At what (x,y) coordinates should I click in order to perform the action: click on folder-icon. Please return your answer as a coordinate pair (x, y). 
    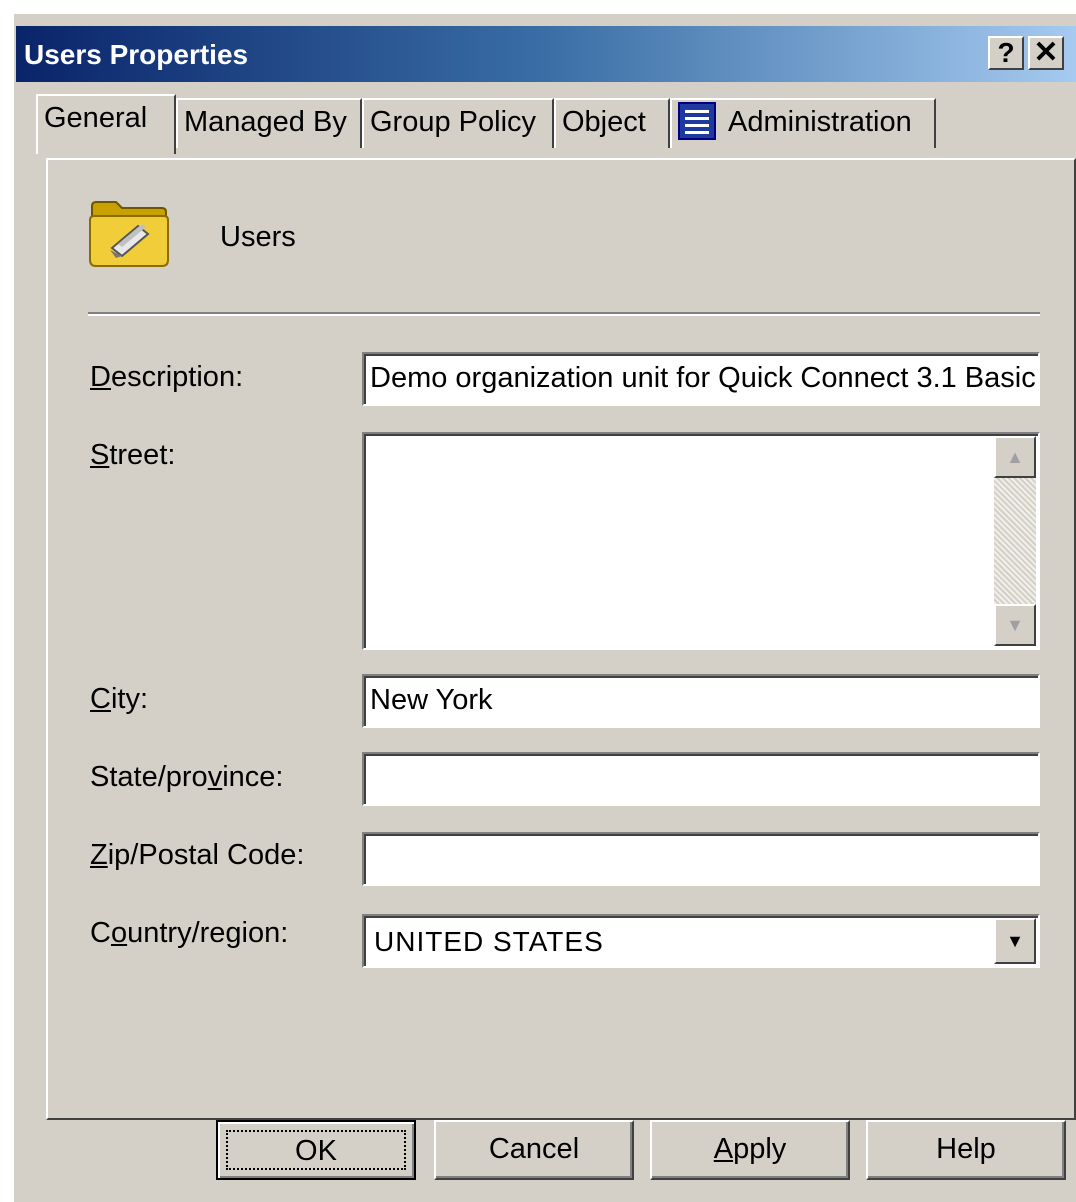
    Looking at the image, I should click on (129, 234).